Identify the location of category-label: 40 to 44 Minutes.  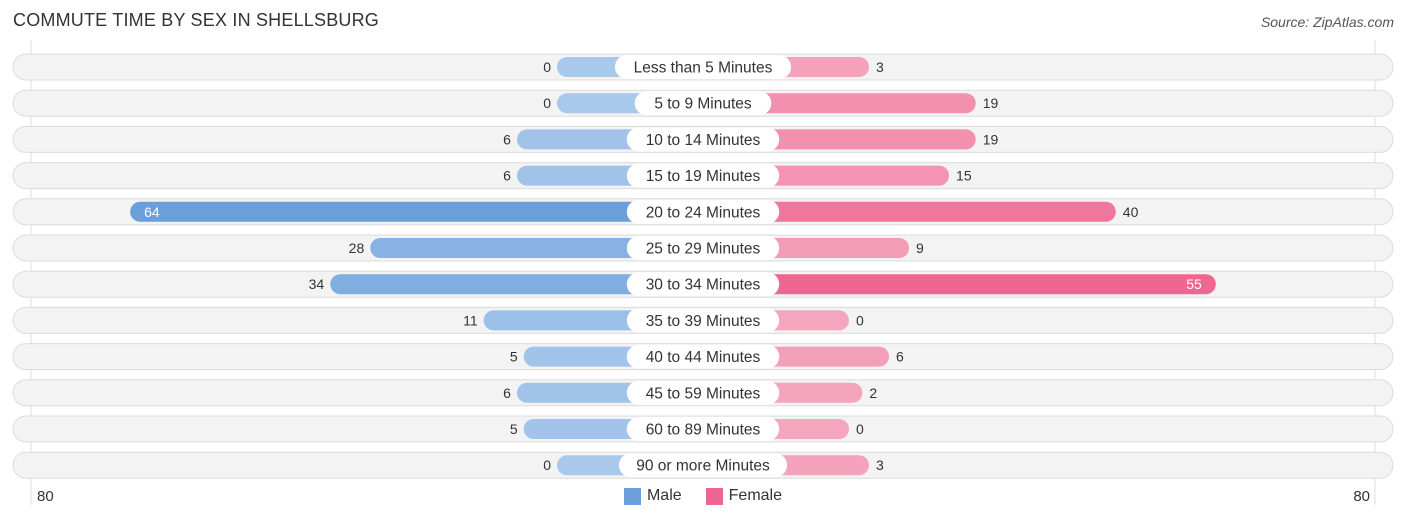
(703, 357).